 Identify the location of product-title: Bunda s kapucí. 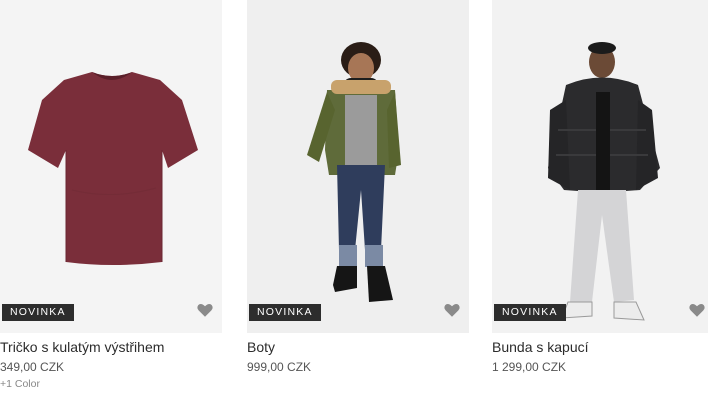
(540, 347).